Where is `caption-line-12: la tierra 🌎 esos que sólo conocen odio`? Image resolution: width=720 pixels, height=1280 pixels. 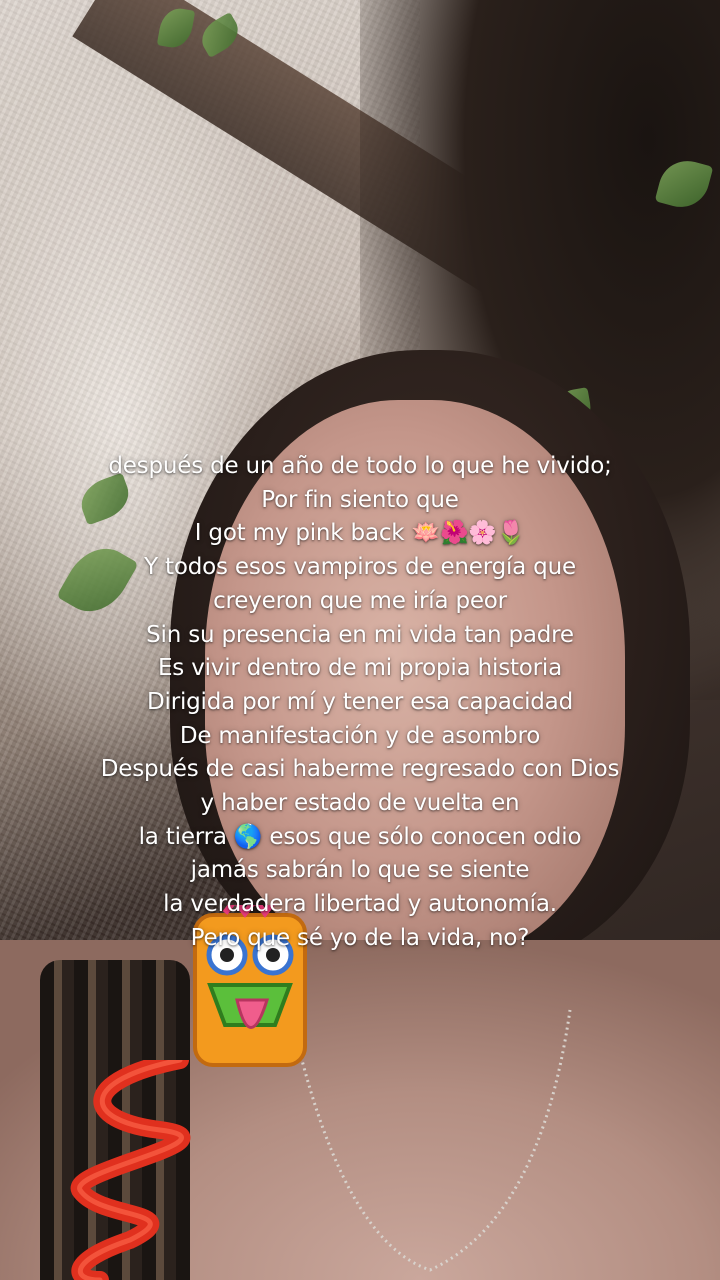 caption-line-12: la tierra 🌎 esos que sólo conocen odio is located at coordinates (360, 836).